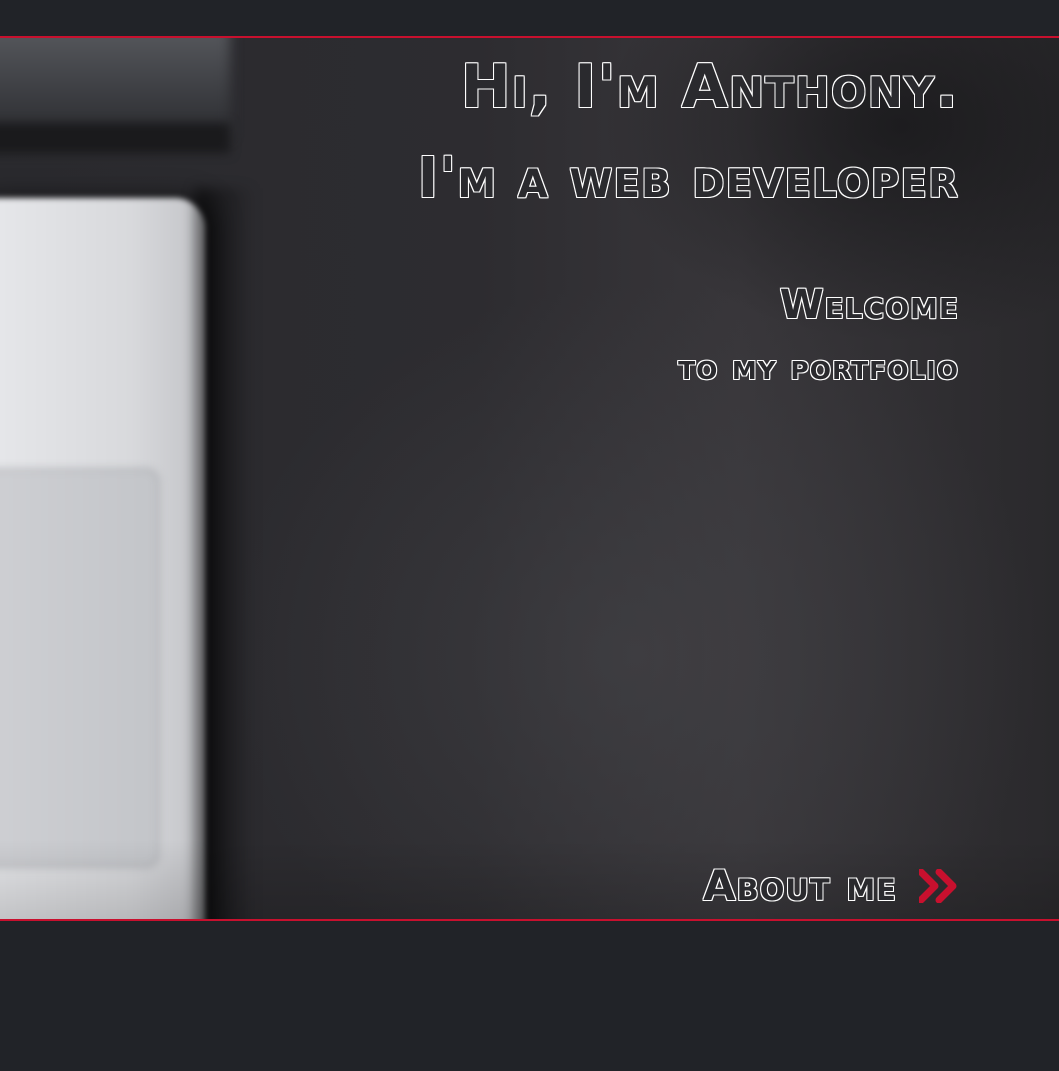 The image size is (1059, 1071). What do you see at coordinates (709, 87) in the screenshot?
I see `hero-greeting: Hi, I'm Anthony.` at bounding box center [709, 87].